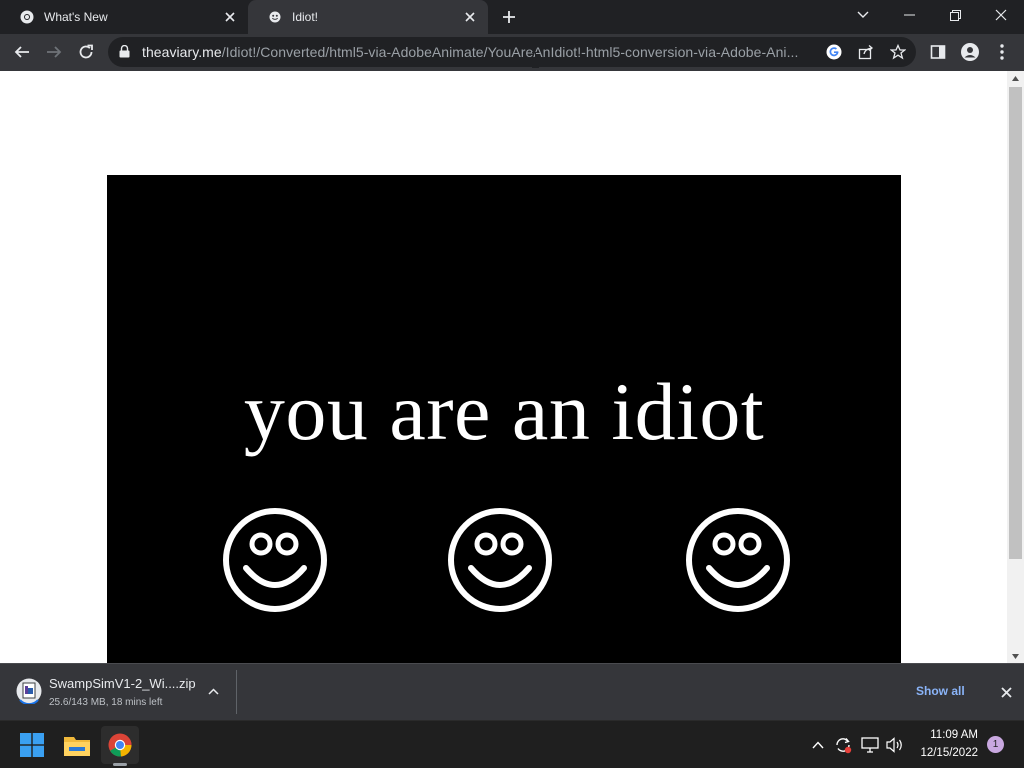 The height and width of the screenshot is (768, 1024). What do you see at coordinates (512, 744) in the screenshot?
I see `windows-taskbar: 11:09 AM 12/15/2022` at bounding box center [512, 744].